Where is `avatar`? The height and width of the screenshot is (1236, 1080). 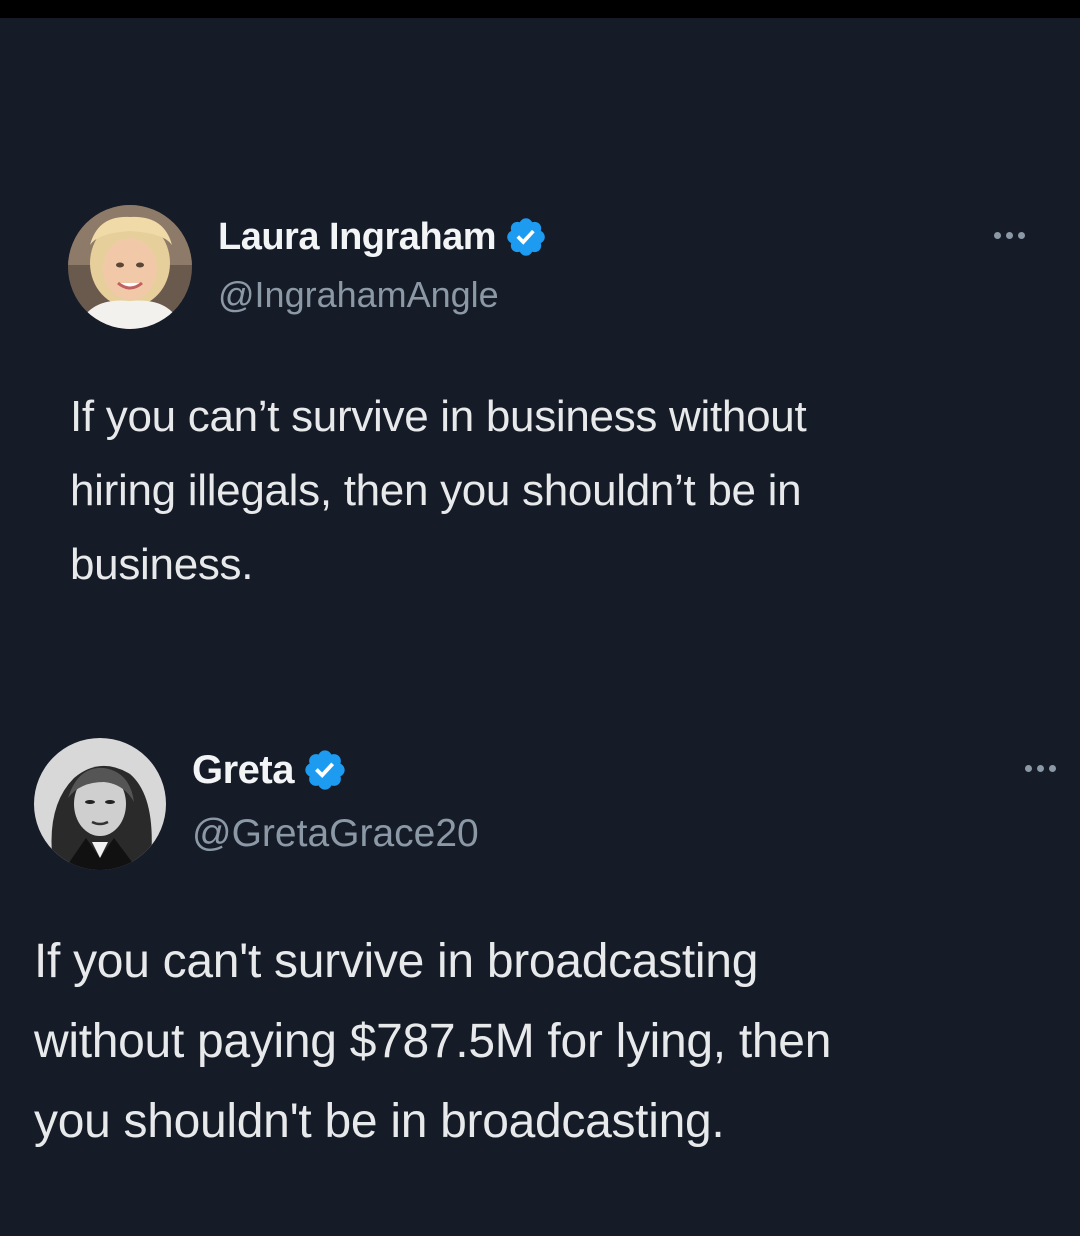
avatar is located at coordinates (100, 804).